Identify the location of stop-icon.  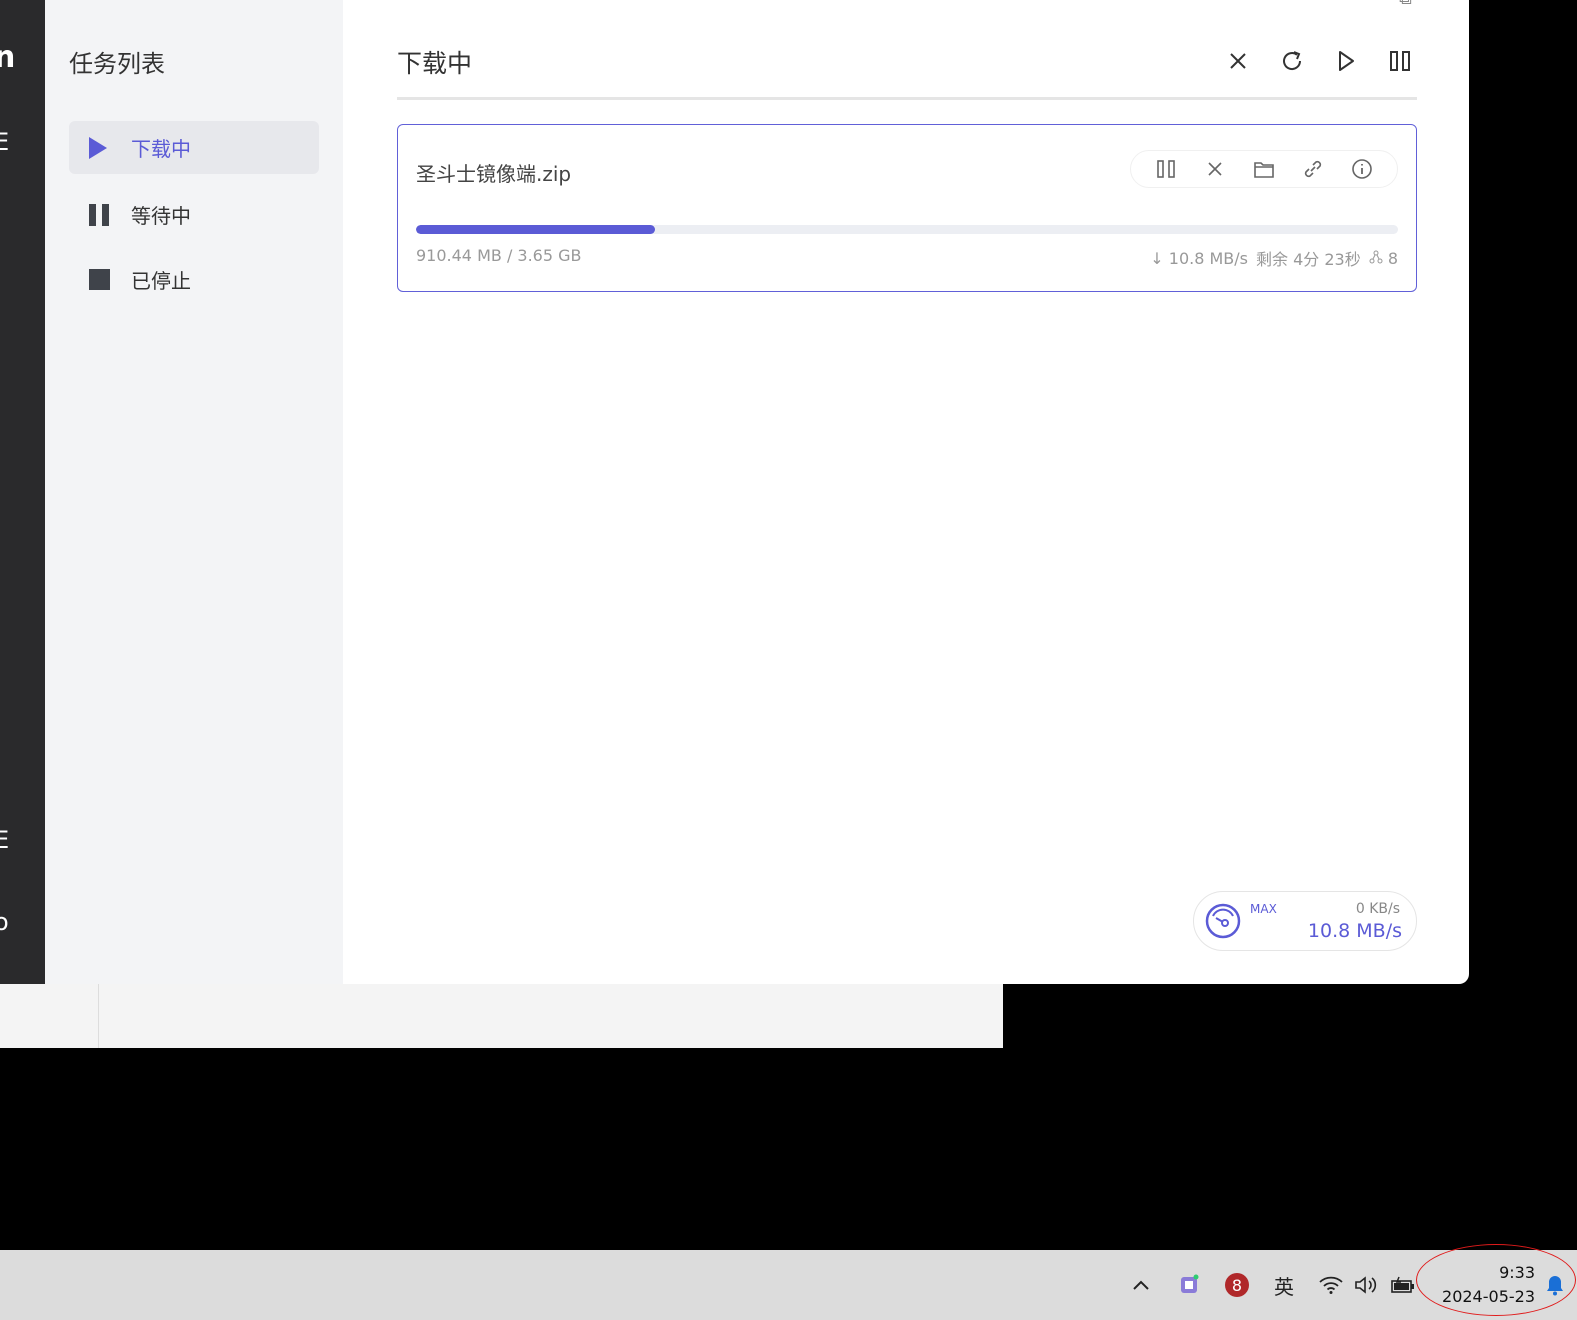
(99, 279).